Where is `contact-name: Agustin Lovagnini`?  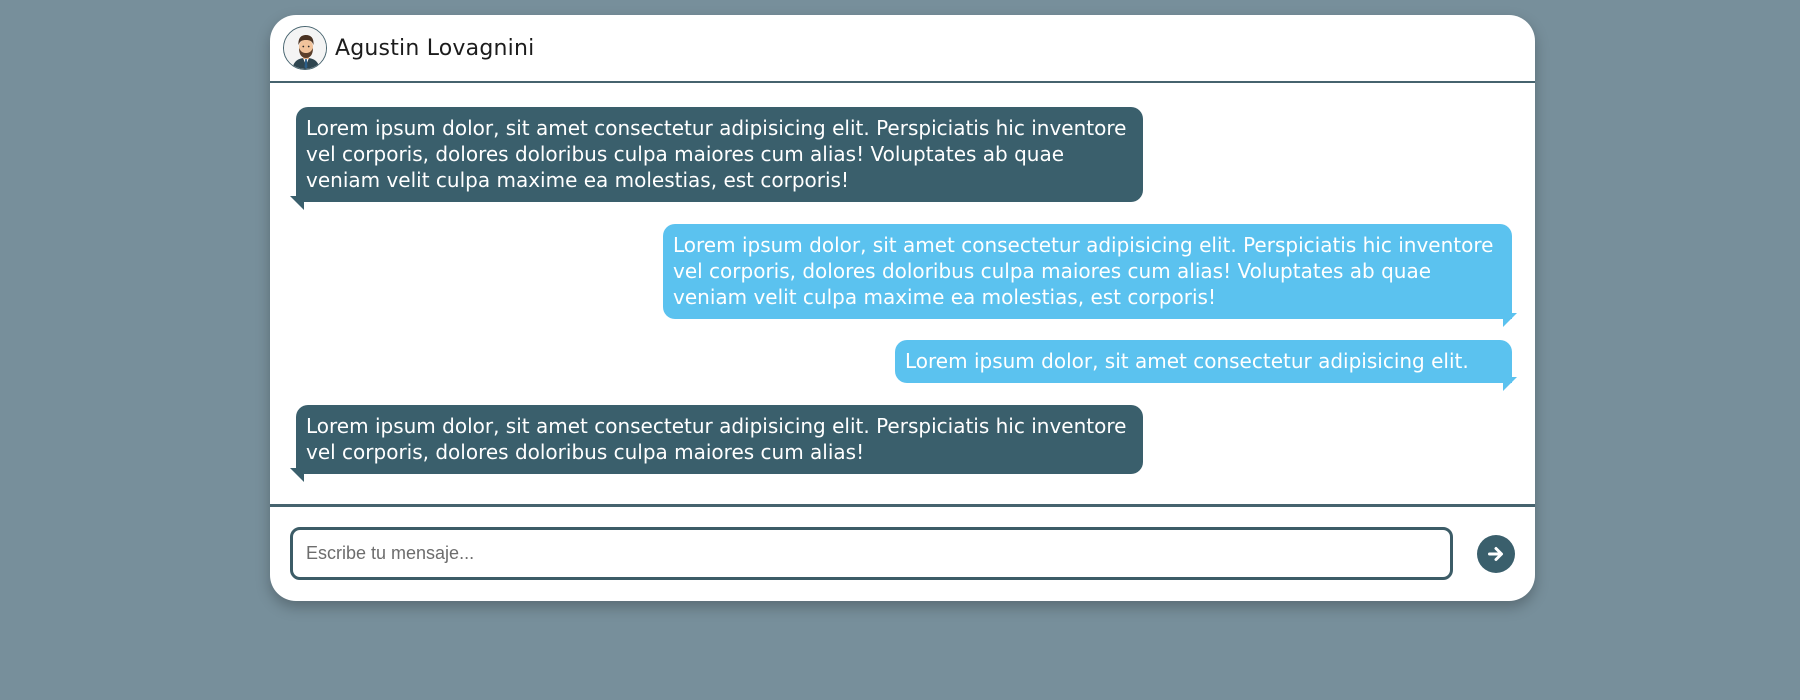
contact-name: Agustin Lovagnini is located at coordinates (435, 48).